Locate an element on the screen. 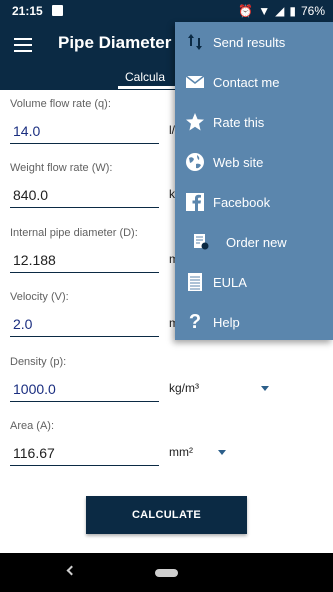 The height and width of the screenshot is (592, 333). signal-icon: ◢ is located at coordinates (280, 11).